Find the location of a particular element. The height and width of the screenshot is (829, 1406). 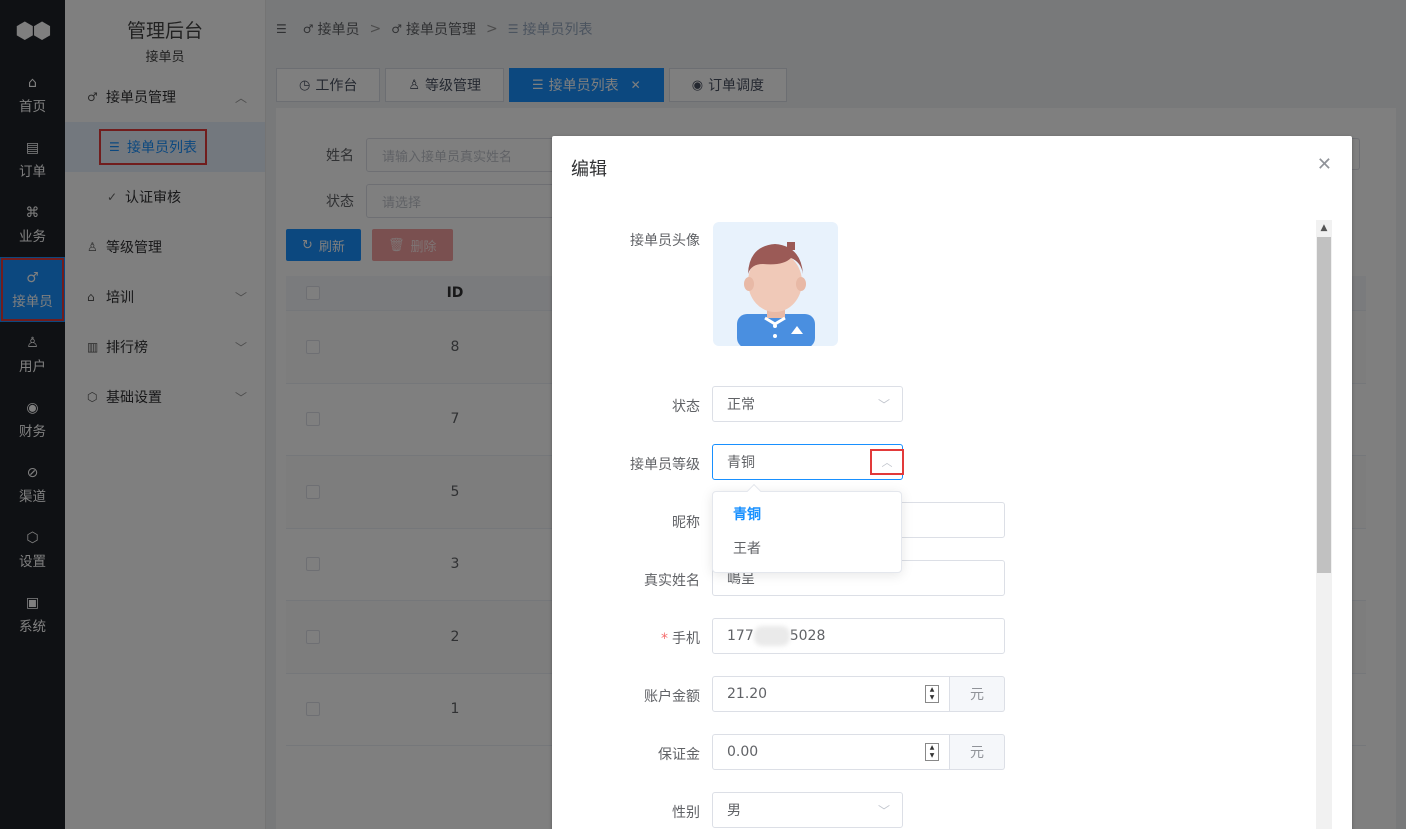

dialog-scrollbar: ▲ is located at coordinates (1324, 524).